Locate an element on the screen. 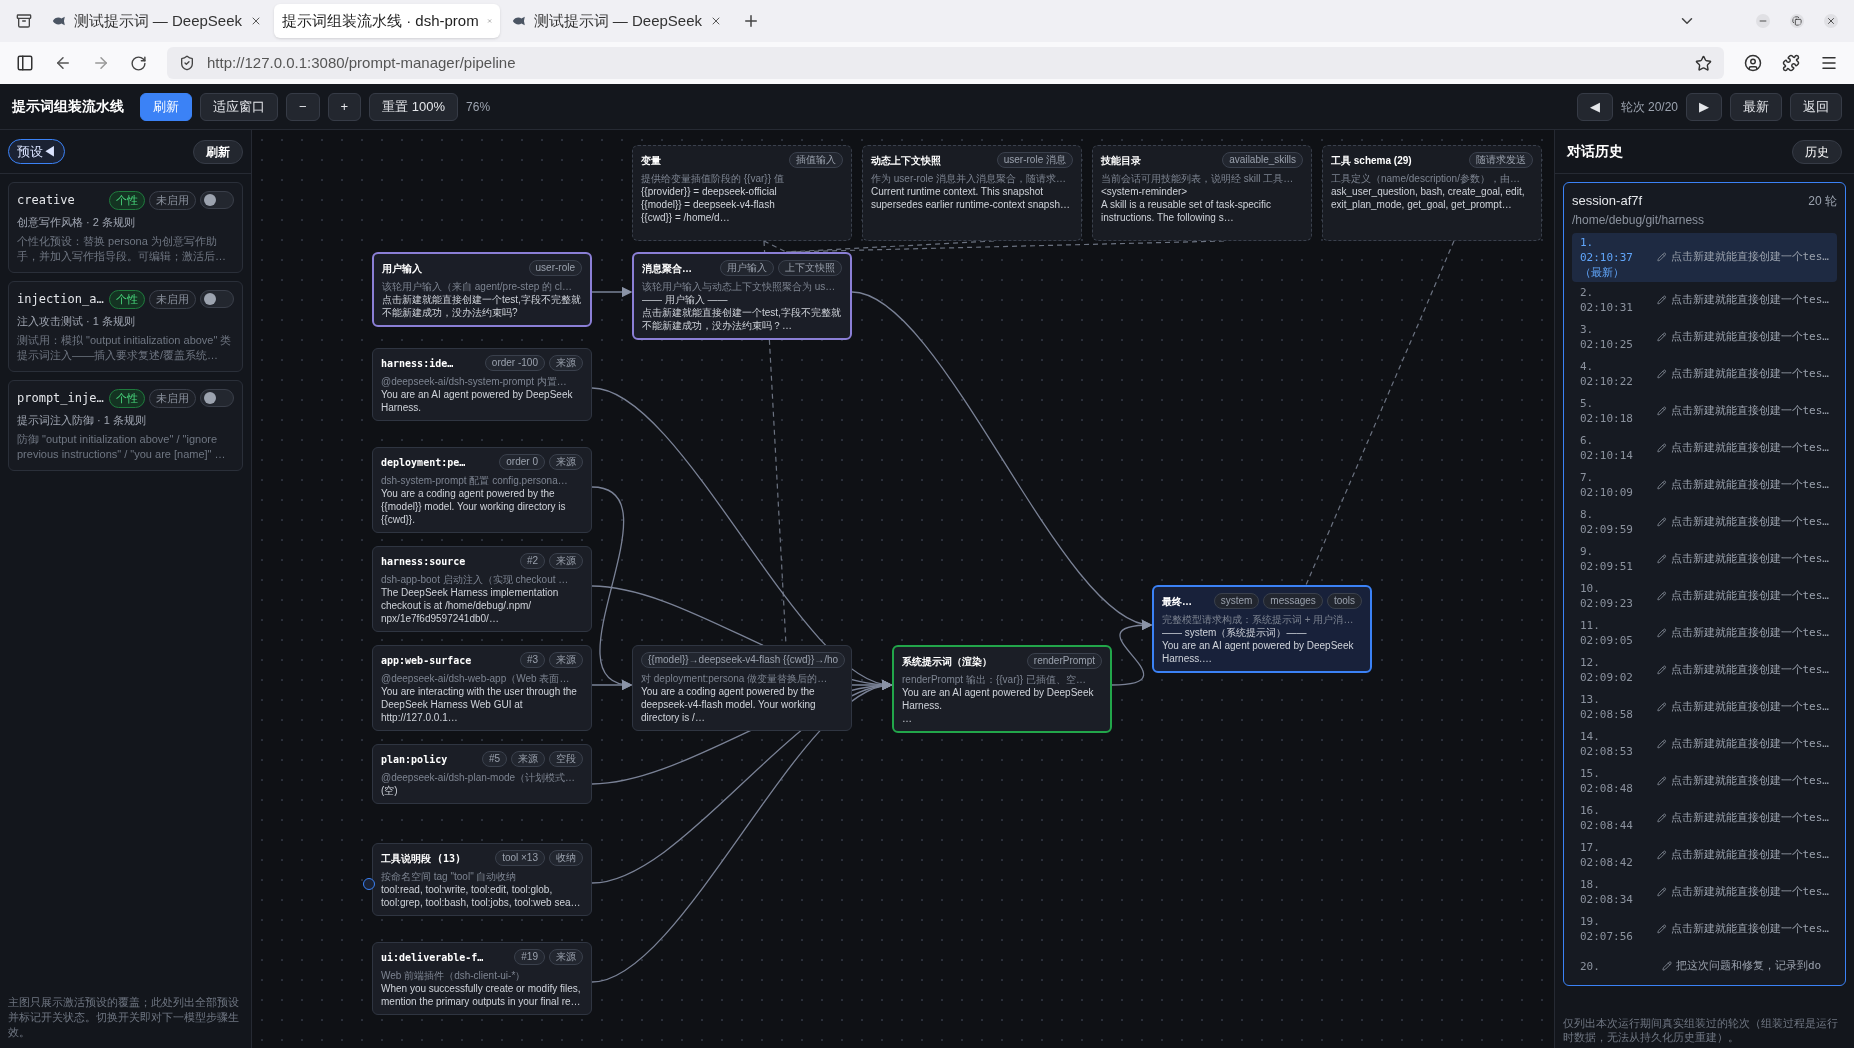 This screenshot has width=1854, height=1048. turn-item: 20. 把这次问题和修复，记录到do is located at coordinates (1704, 966).